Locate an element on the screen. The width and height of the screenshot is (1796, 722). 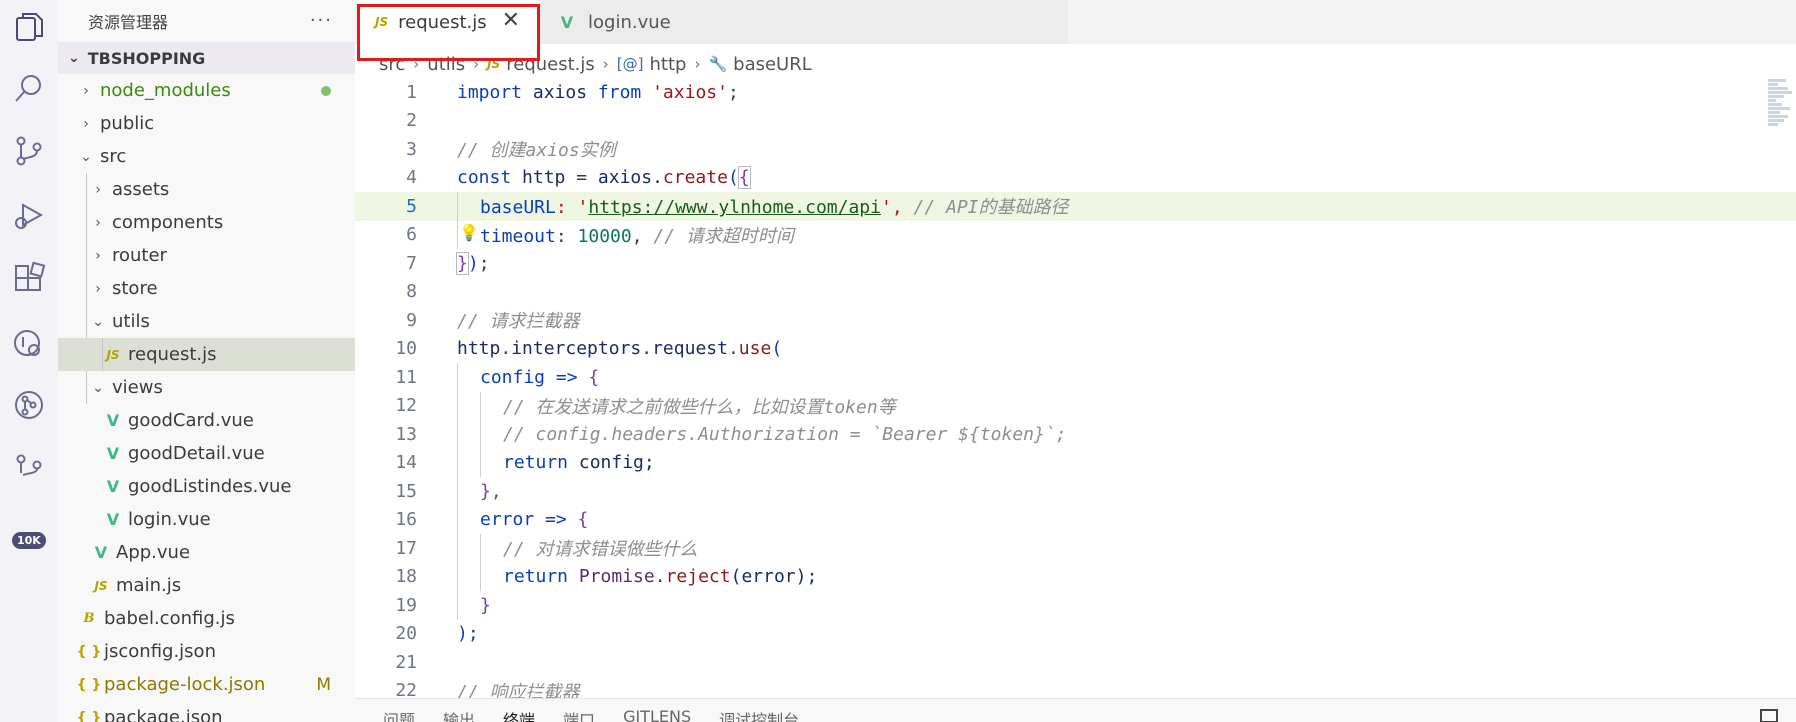
source-control-icon is located at coordinates (29, 151).